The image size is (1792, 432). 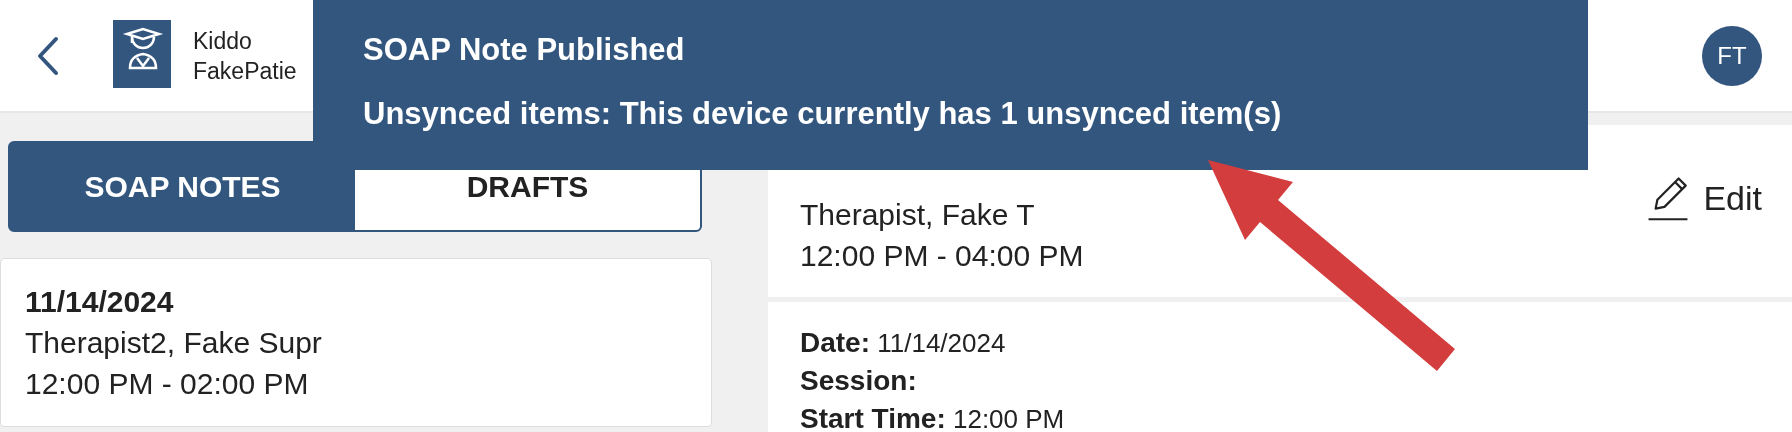 I want to click on detail-field: Start Time: 12:00 PM, so click(x=1280, y=416).